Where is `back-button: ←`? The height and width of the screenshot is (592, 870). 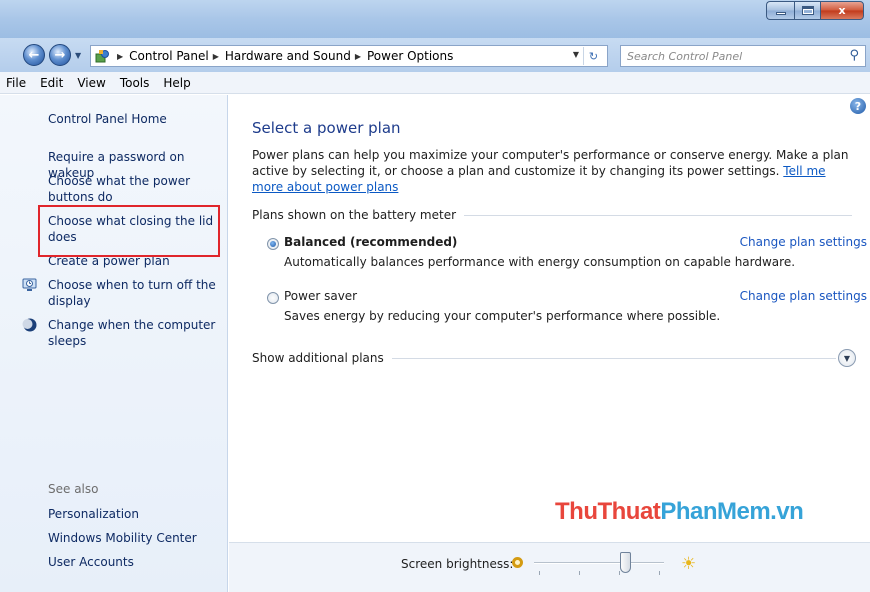
back-button: ← is located at coordinates (34, 55).